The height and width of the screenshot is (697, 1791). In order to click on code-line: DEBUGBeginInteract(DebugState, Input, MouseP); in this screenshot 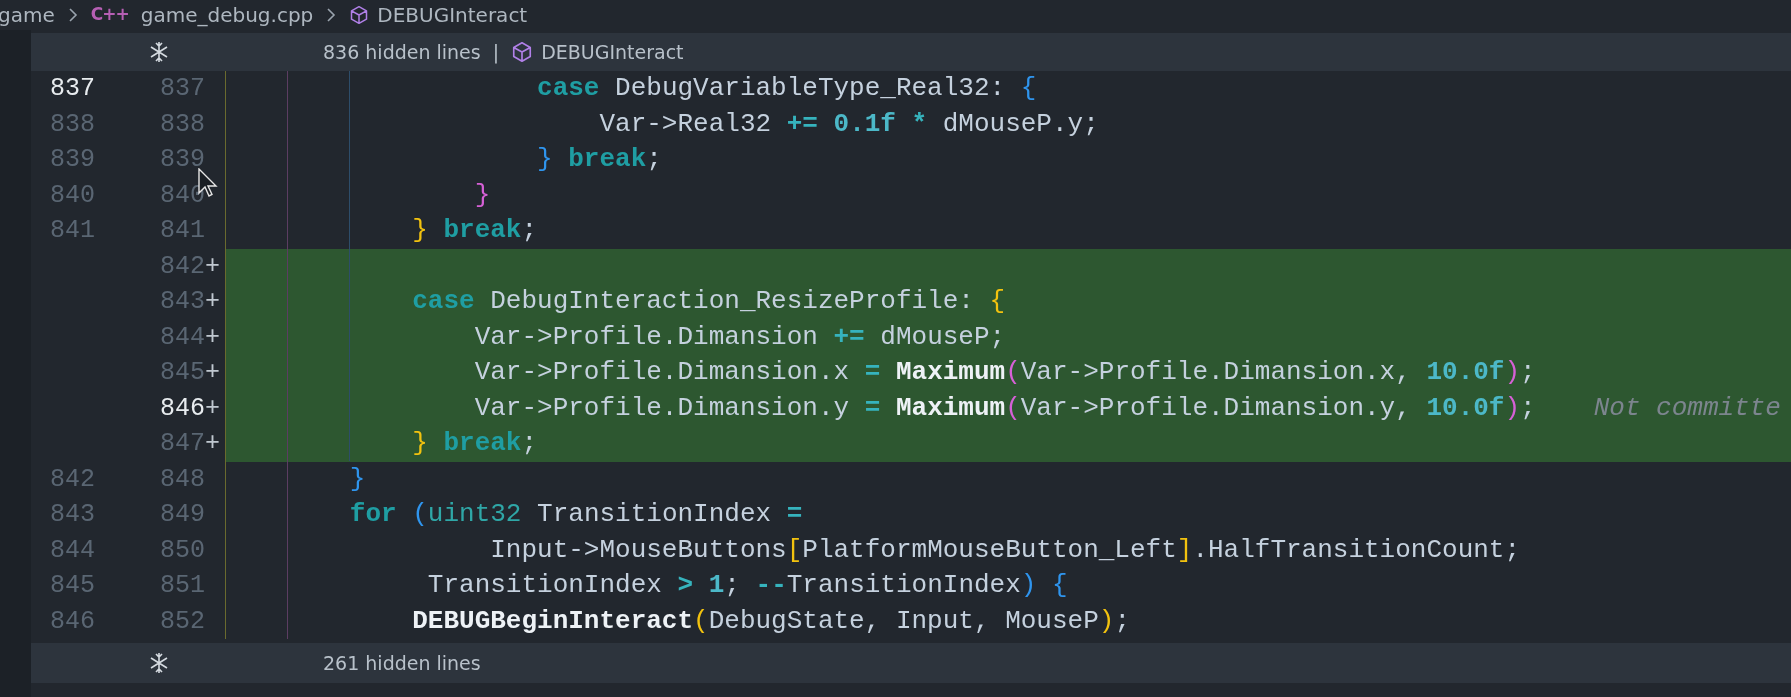, I will do `click(770, 621)`.